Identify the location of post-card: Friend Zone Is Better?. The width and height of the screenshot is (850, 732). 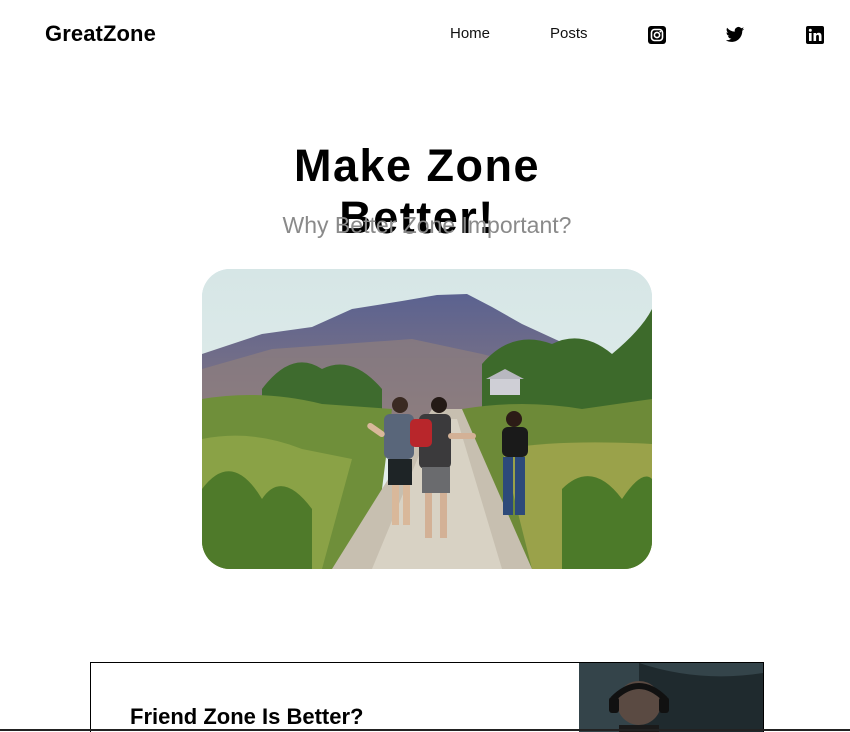
(427, 697).